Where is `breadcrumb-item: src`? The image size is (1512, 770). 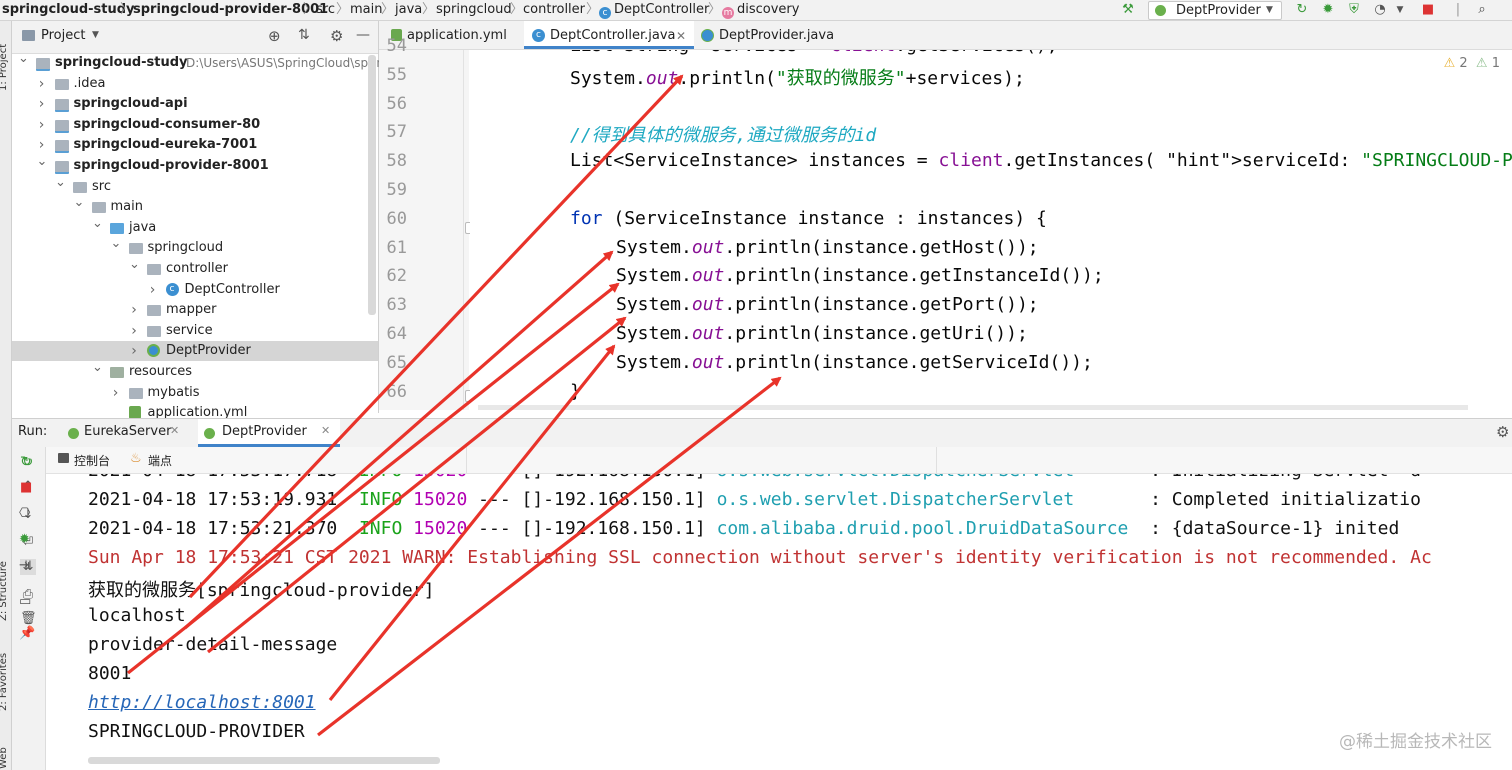
breadcrumb-item: src is located at coordinates (325, 10).